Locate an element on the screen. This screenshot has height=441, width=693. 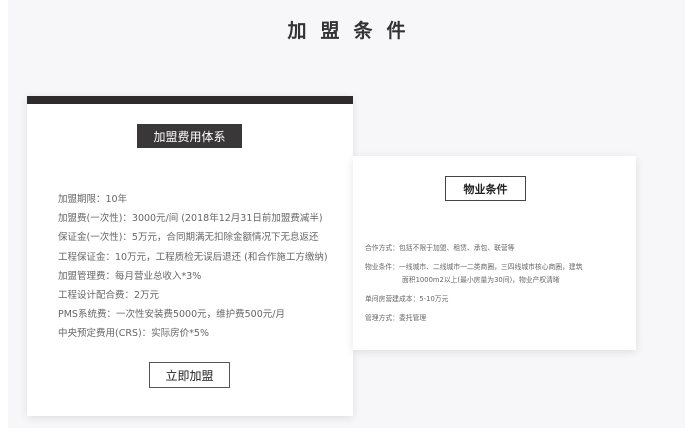
property-label: 物业条件： is located at coordinates (382, 267).